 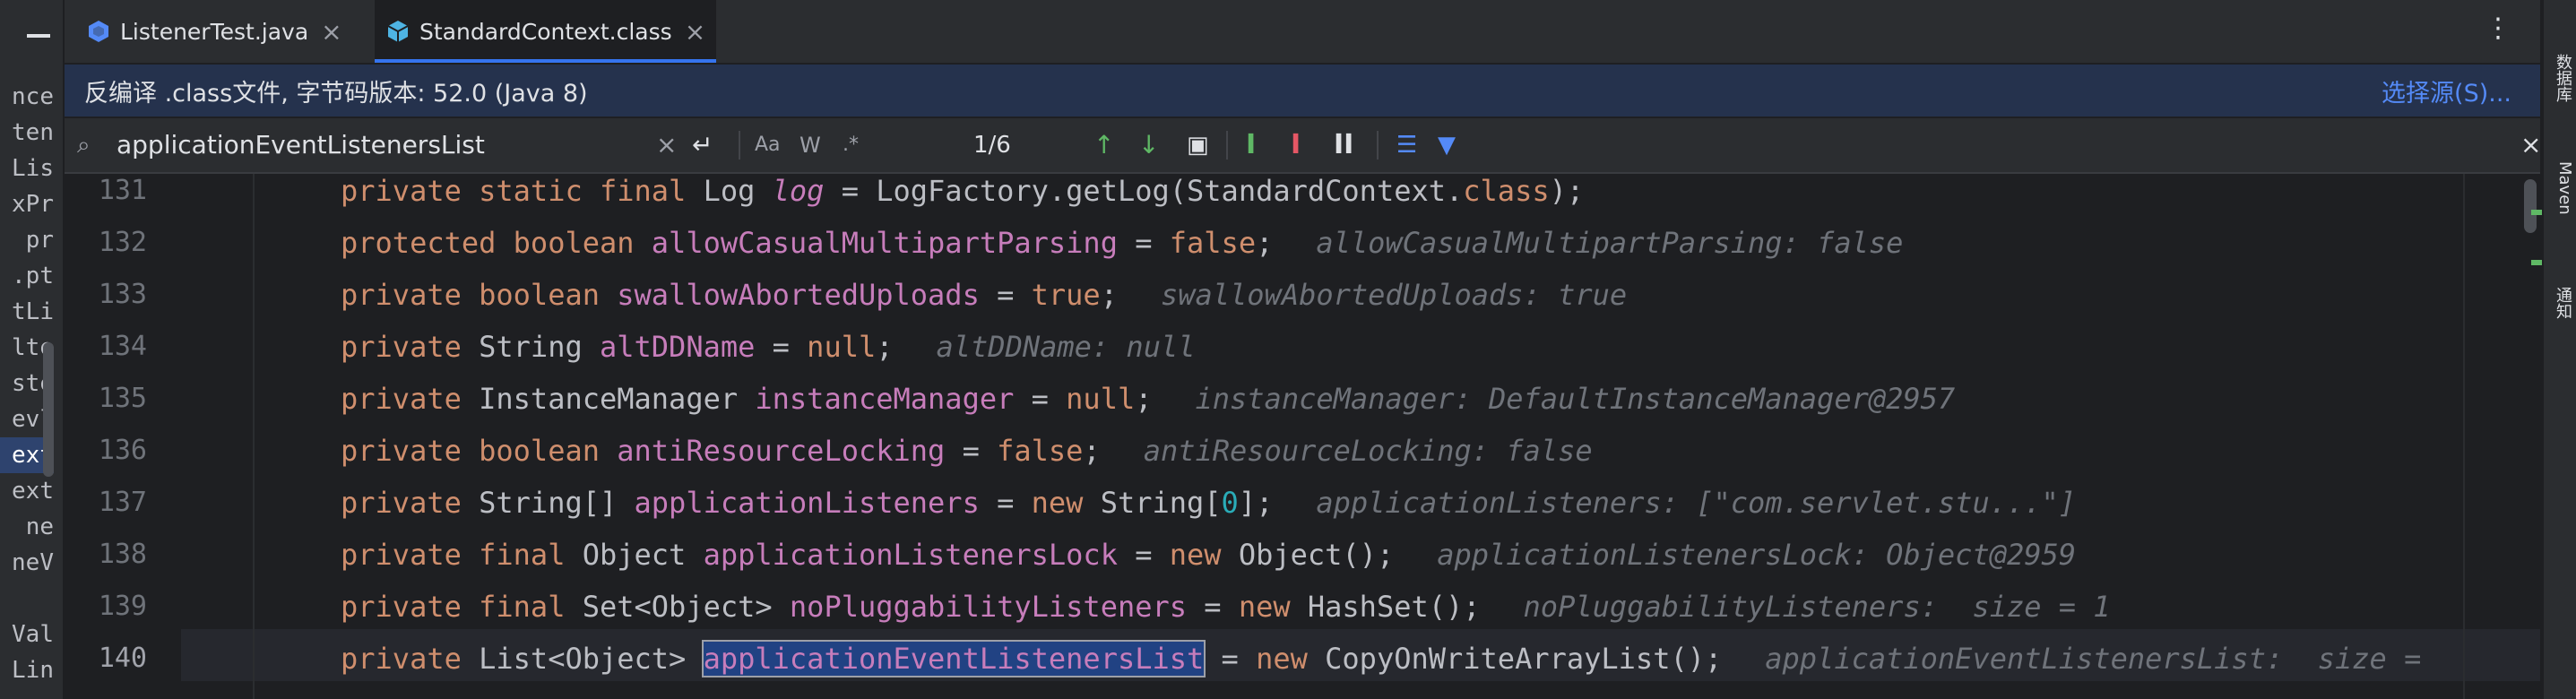 I want to click on class-file-icon, so click(x=398, y=31).